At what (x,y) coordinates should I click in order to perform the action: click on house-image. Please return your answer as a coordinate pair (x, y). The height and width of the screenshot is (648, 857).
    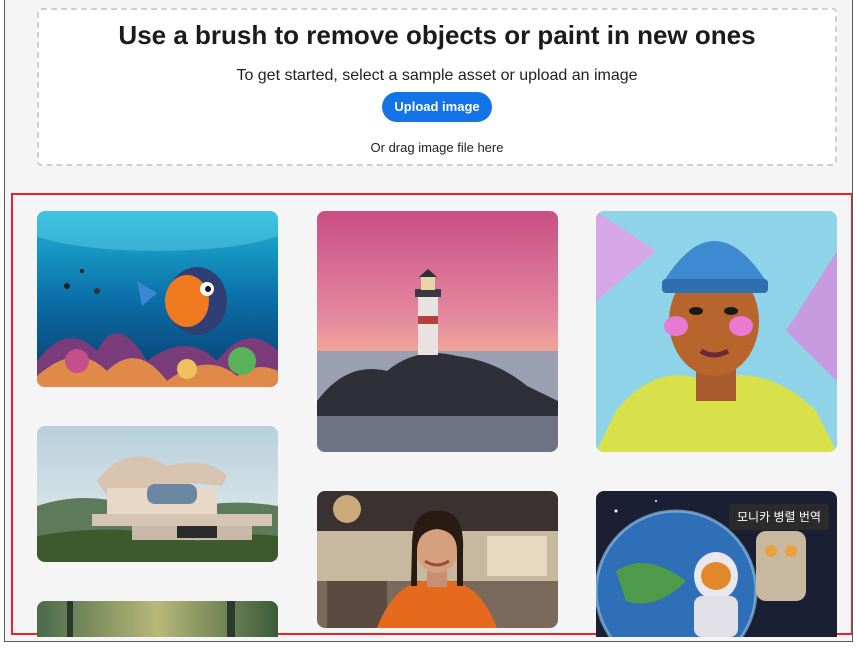
    Looking at the image, I should click on (157, 494).